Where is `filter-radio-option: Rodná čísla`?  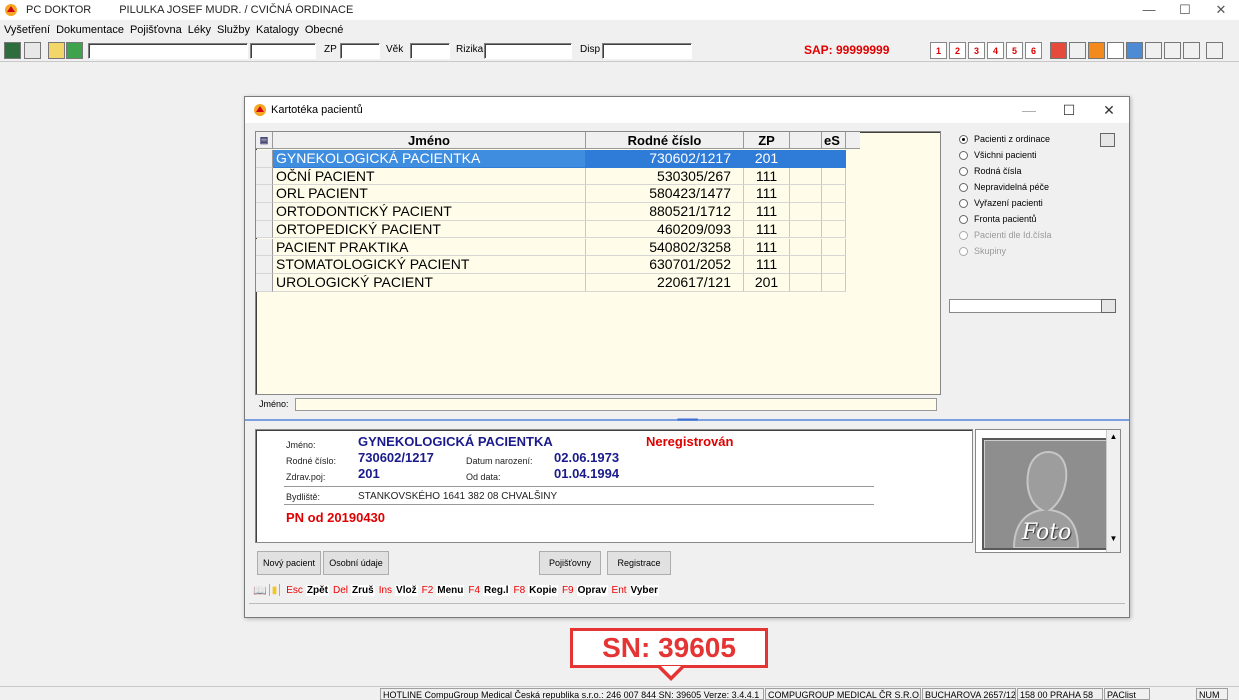 filter-radio-option: Rodná čísla is located at coordinates (1034, 171).